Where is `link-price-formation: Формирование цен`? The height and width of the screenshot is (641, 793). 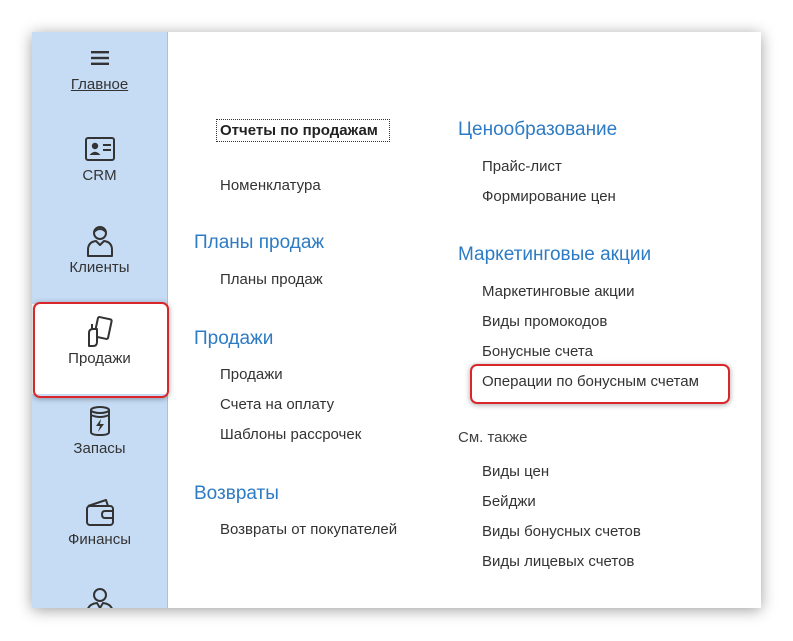
link-price-formation: Формирование цен is located at coordinates (549, 196).